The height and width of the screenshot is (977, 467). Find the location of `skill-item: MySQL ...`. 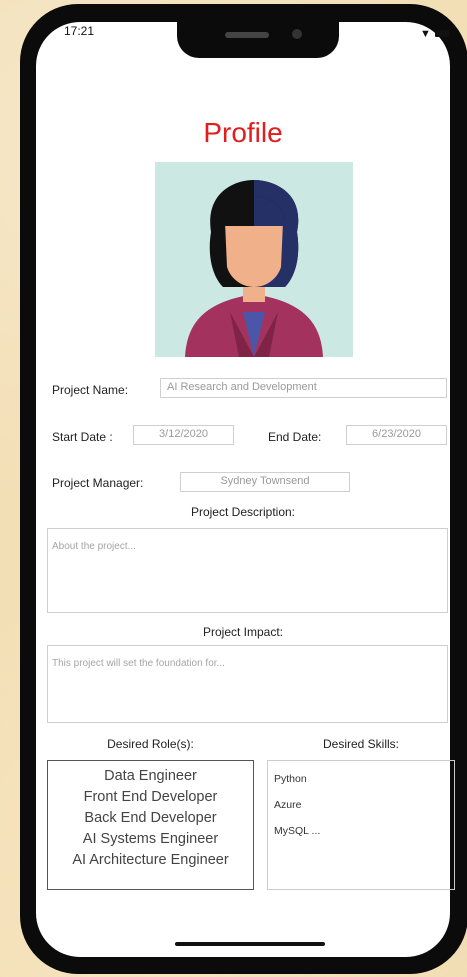

skill-item: MySQL ... is located at coordinates (297, 831).